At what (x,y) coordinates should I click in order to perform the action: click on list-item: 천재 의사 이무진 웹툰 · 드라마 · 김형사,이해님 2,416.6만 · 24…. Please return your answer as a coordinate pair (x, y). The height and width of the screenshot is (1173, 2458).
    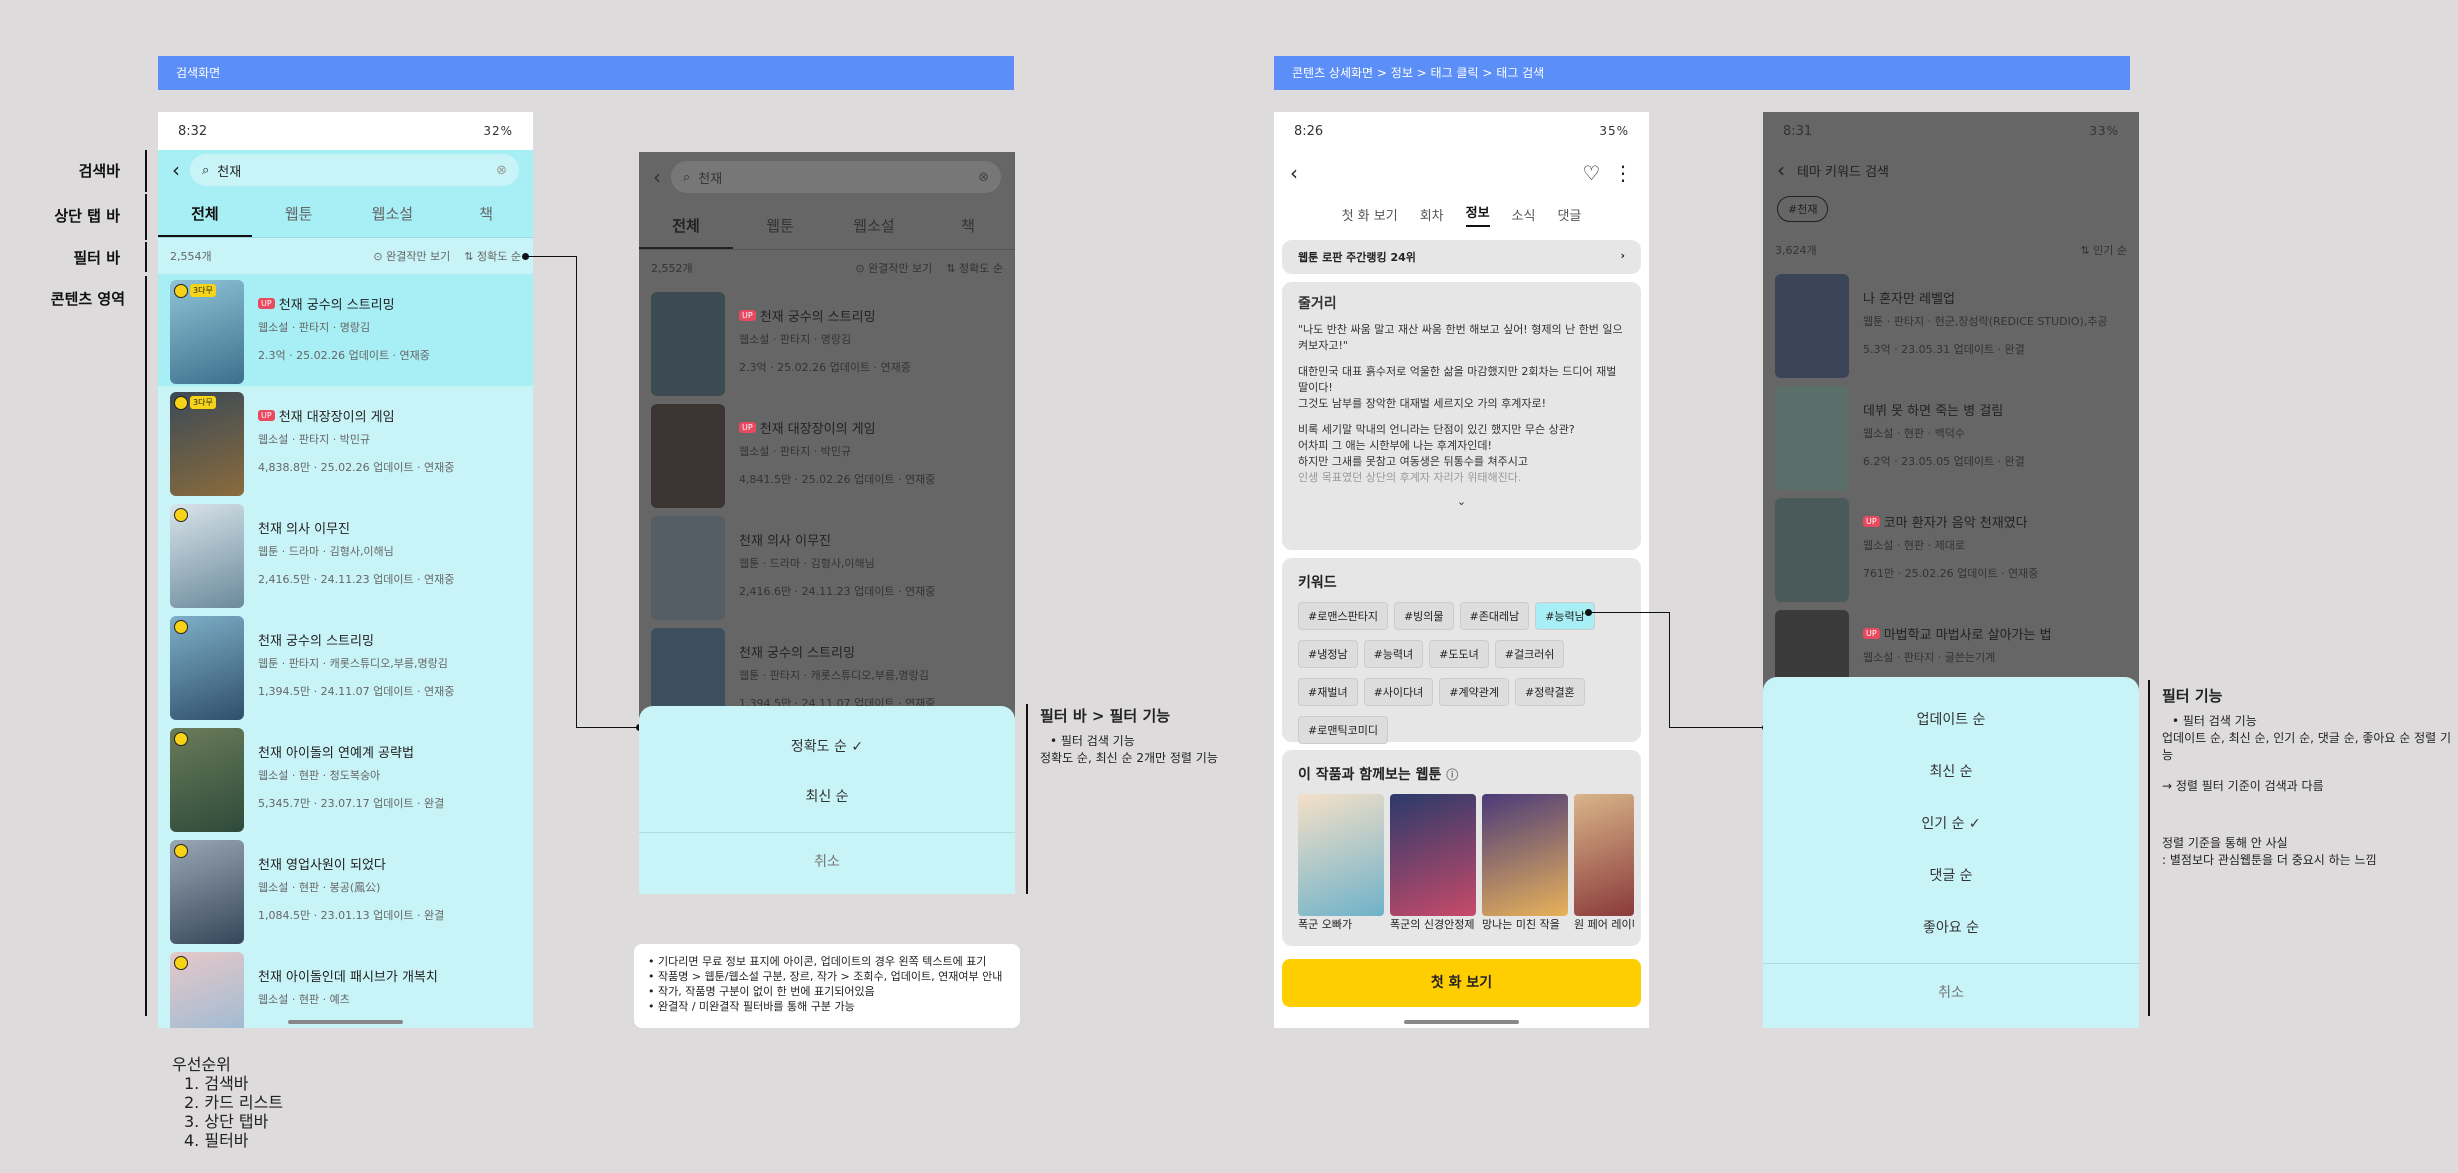
    Looking at the image, I should click on (827, 566).